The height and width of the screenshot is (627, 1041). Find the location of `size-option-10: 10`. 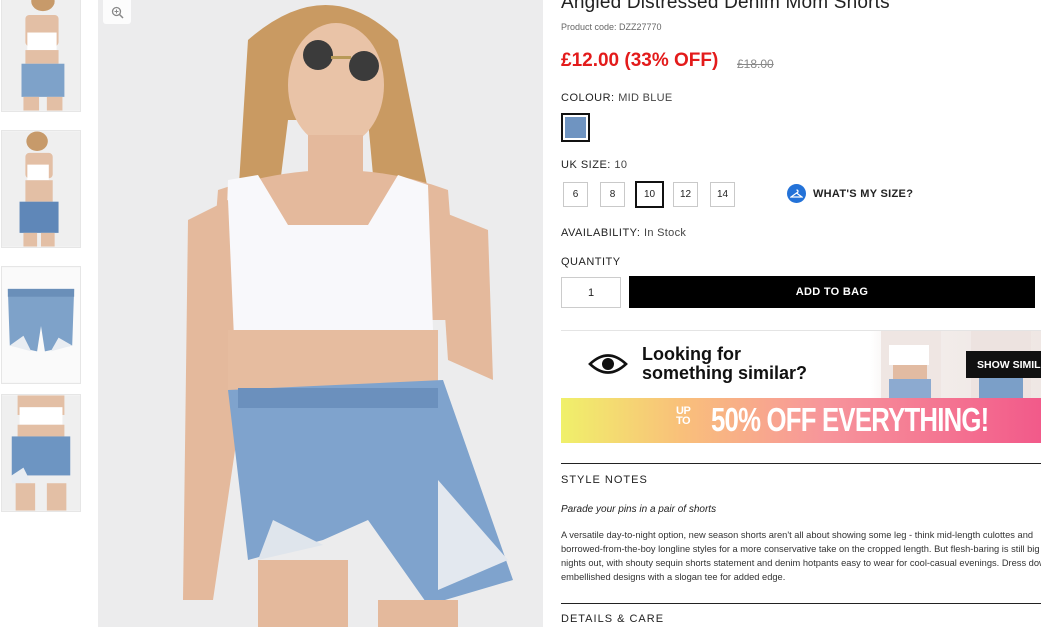

size-option-10: 10 is located at coordinates (649, 194).